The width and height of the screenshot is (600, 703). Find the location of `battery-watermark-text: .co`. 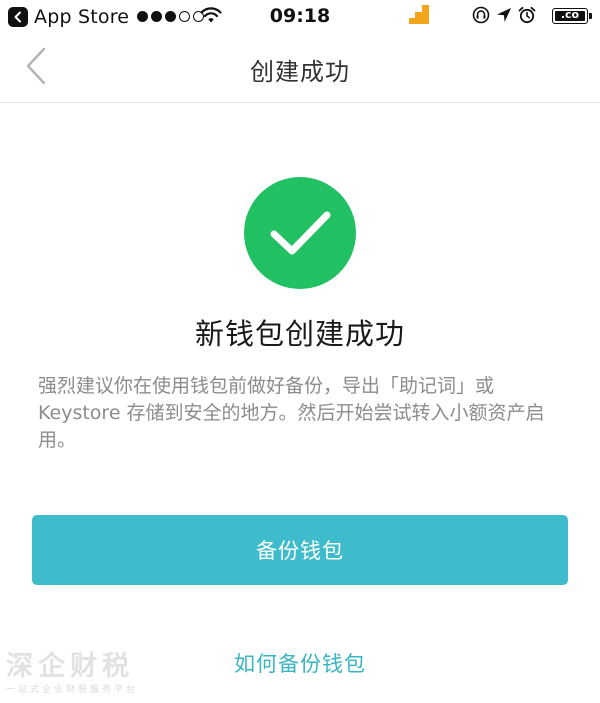

battery-watermark-text: .co is located at coordinates (570, 14).